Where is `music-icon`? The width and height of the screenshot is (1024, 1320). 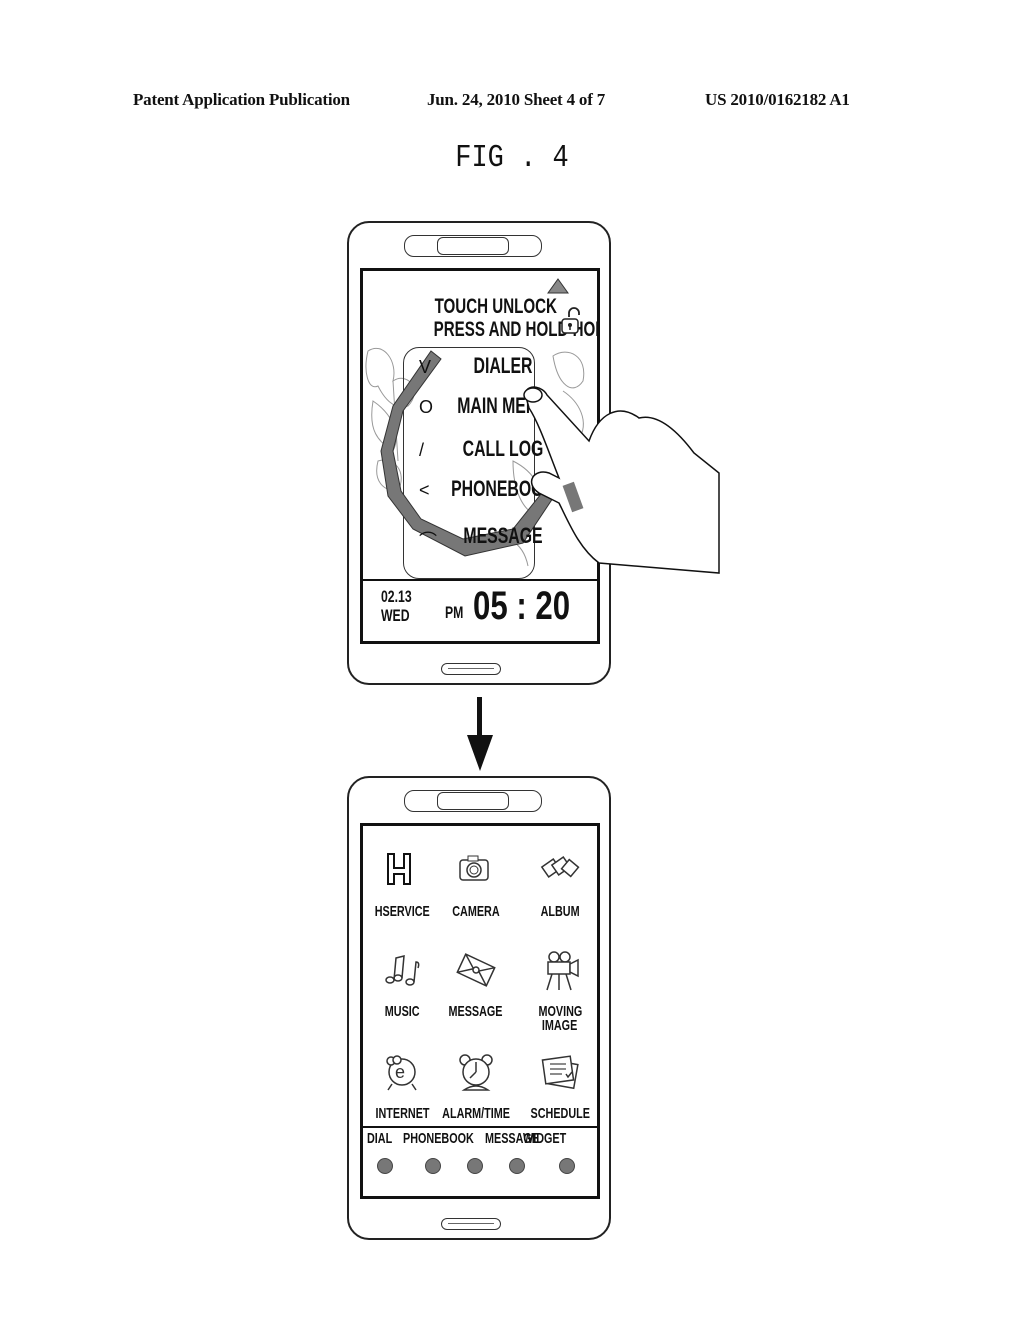 music-icon is located at coordinates (402, 970).